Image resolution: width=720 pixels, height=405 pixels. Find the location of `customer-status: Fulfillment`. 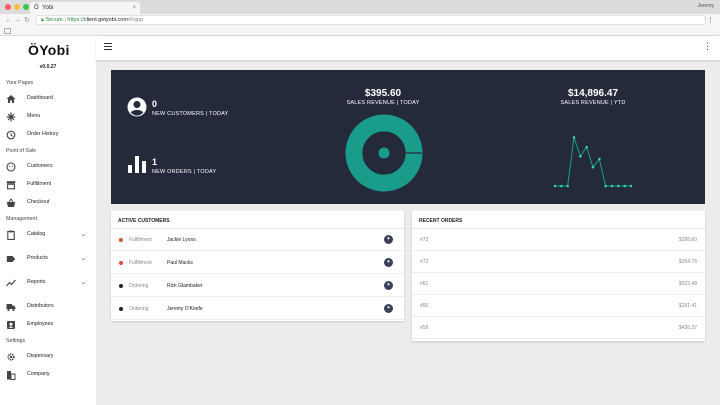

customer-status: Fulfillment is located at coordinates (140, 263).